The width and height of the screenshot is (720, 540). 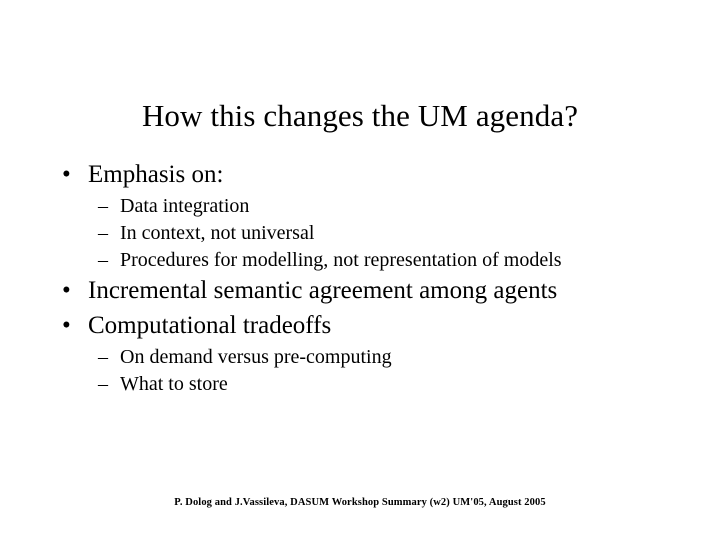 I want to click on list-item-label: Emphasis on:, so click(x=156, y=174).